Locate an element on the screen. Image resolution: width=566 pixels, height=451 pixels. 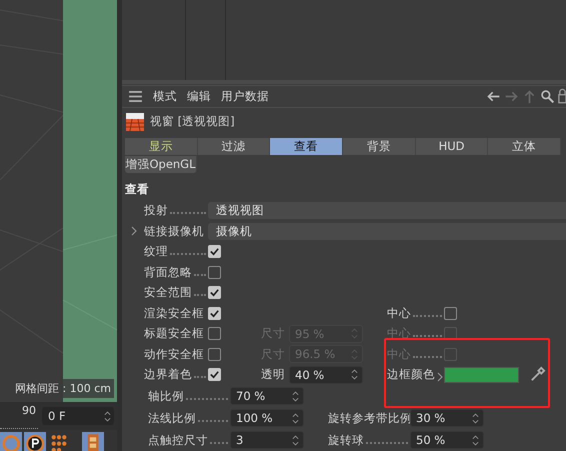
dropdown-field: 透视视图 is located at coordinates (387, 211).